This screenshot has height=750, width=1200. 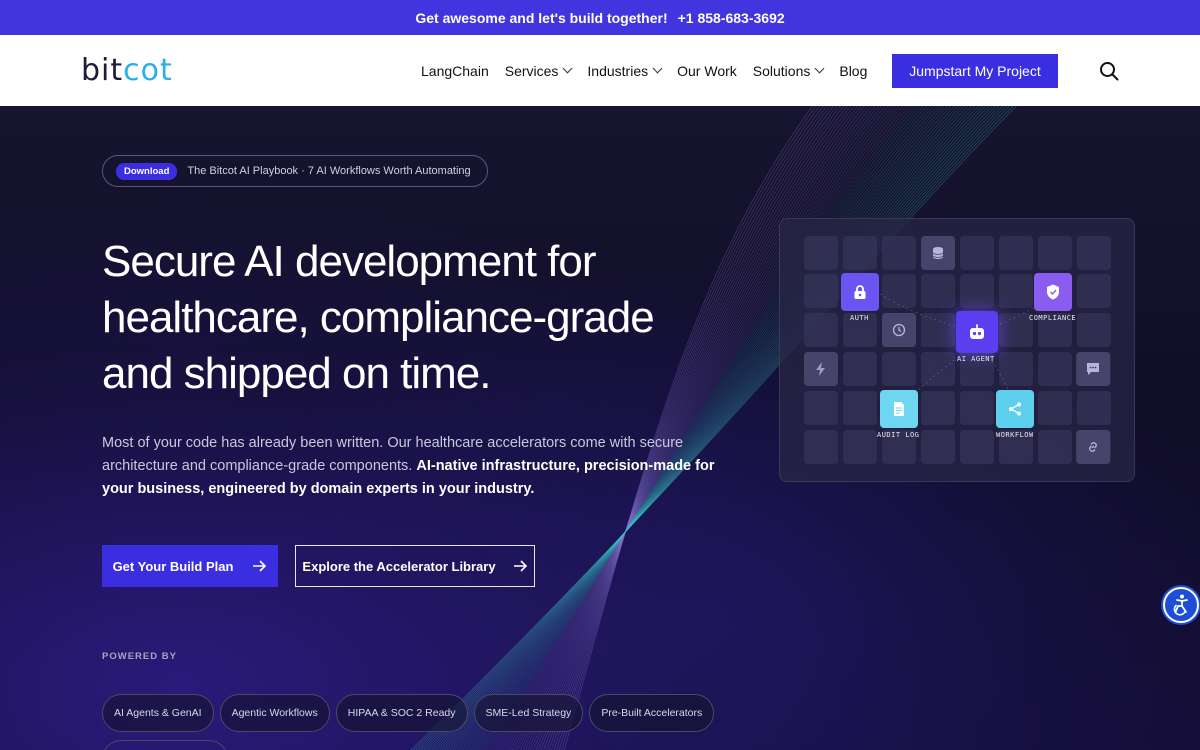 What do you see at coordinates (401, 713) in the screenshot?
I see `tag-item: HIPAA & SOC 2 Ready` at bounding box center [401, 713].